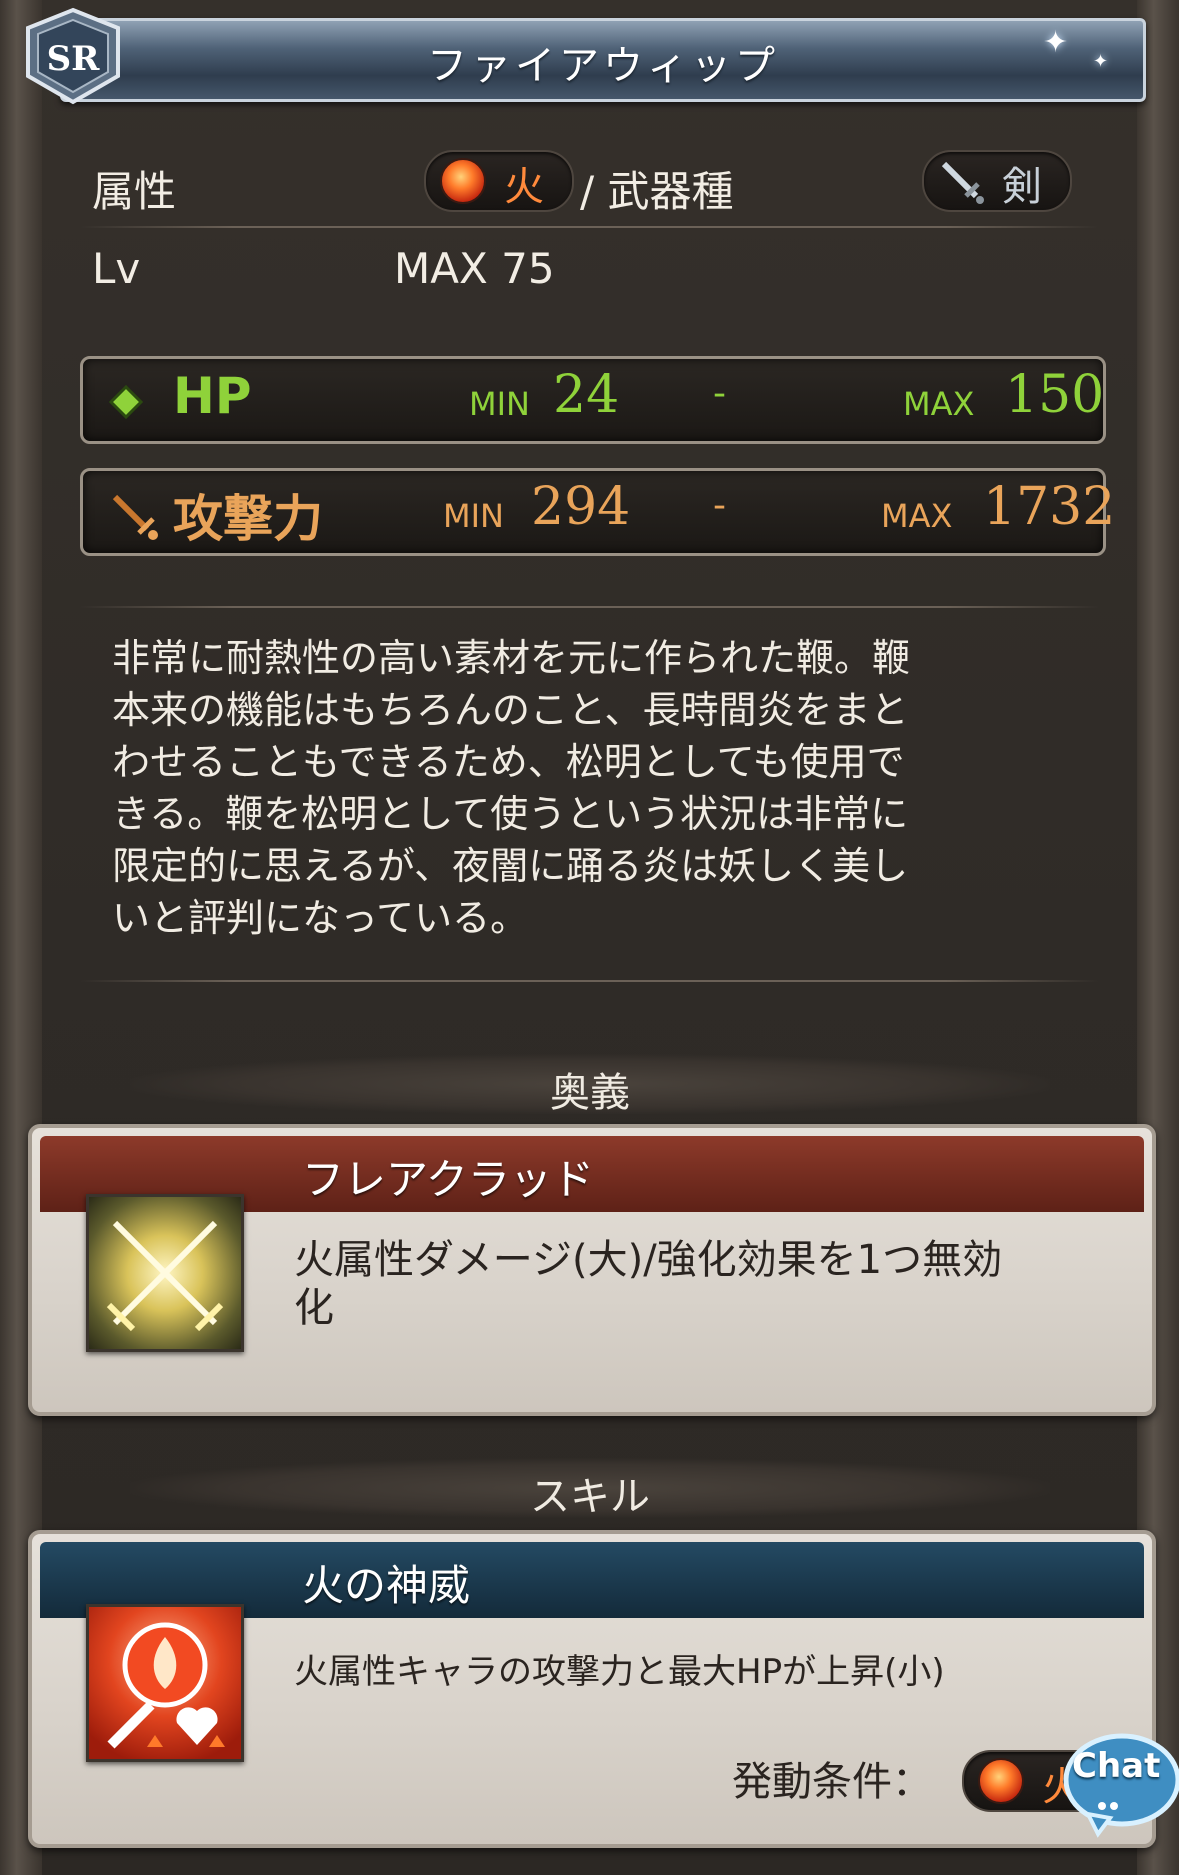 Image resolution: width=1179 pixels, height=1875 pixels. Describe the element at coordinates (619, 1672) in the screenshot. I see `skill-description: 火属性キャラの攻撃力と最大HPが上昇(小)` at that location.